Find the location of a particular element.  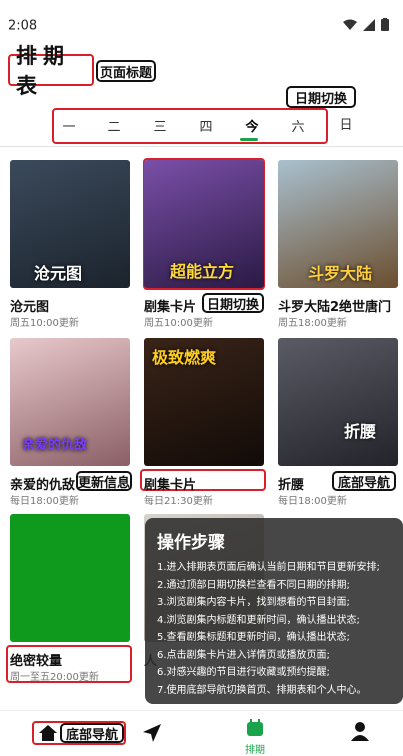

card-update-time: 周五18:00更新 is located at coordinates (312, 323).